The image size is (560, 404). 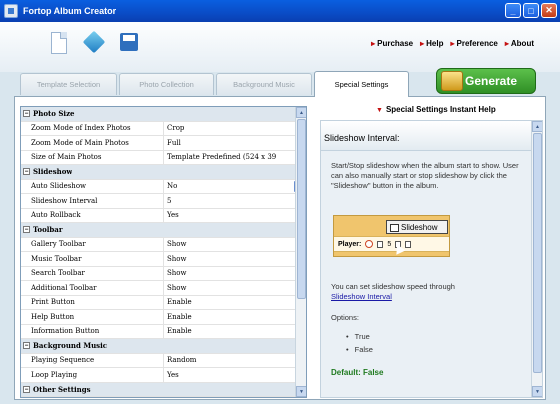 What do you see at coordinates (379, 110) in the screenshot?
I see `arrow-down-icon: ▼` at bounding box center [379, 110].